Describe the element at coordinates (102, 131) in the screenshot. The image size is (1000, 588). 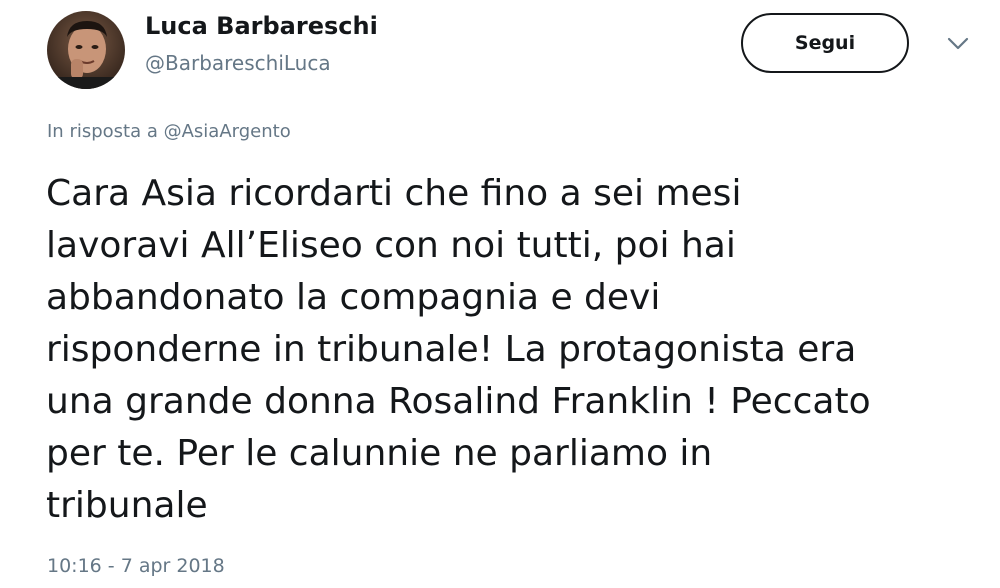
I see `reply-context-prefix: In risposta a` at that location.